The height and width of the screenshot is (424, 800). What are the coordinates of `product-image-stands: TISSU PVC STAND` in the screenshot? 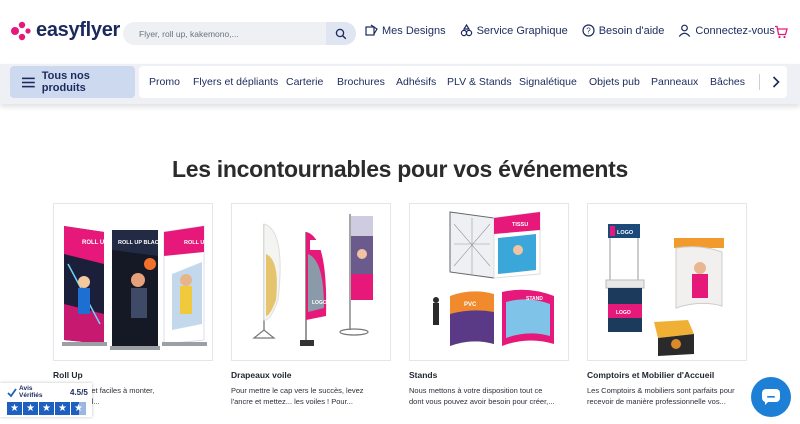 It's located at (489, 282).